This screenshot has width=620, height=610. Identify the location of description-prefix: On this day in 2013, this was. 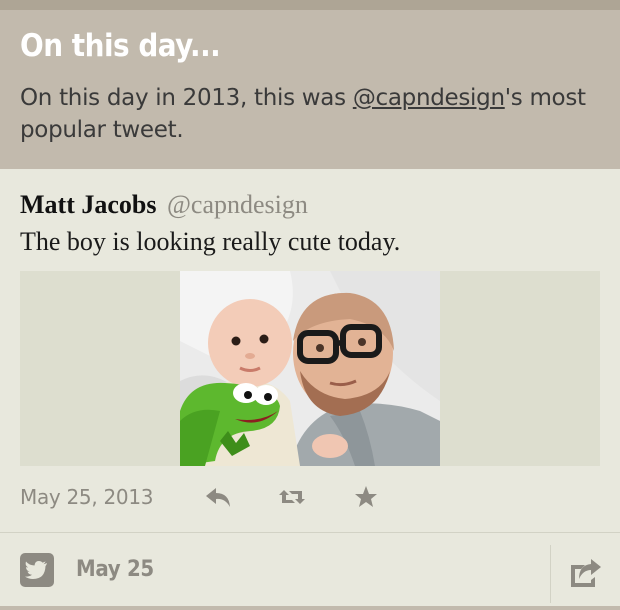
(186, 98).